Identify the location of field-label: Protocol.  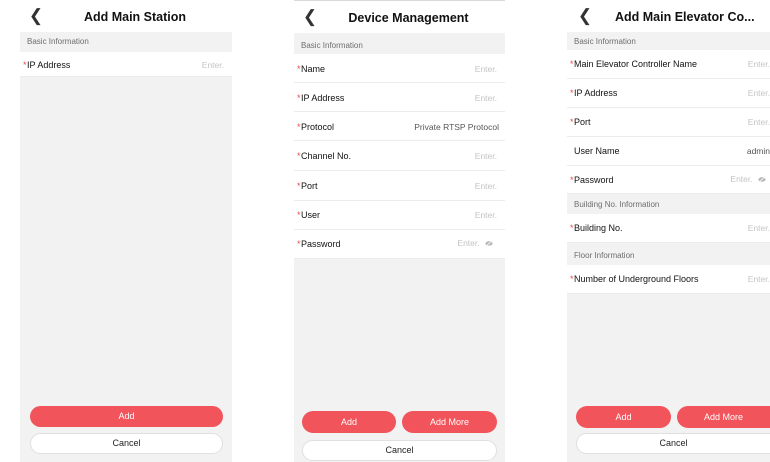
(318, 127).